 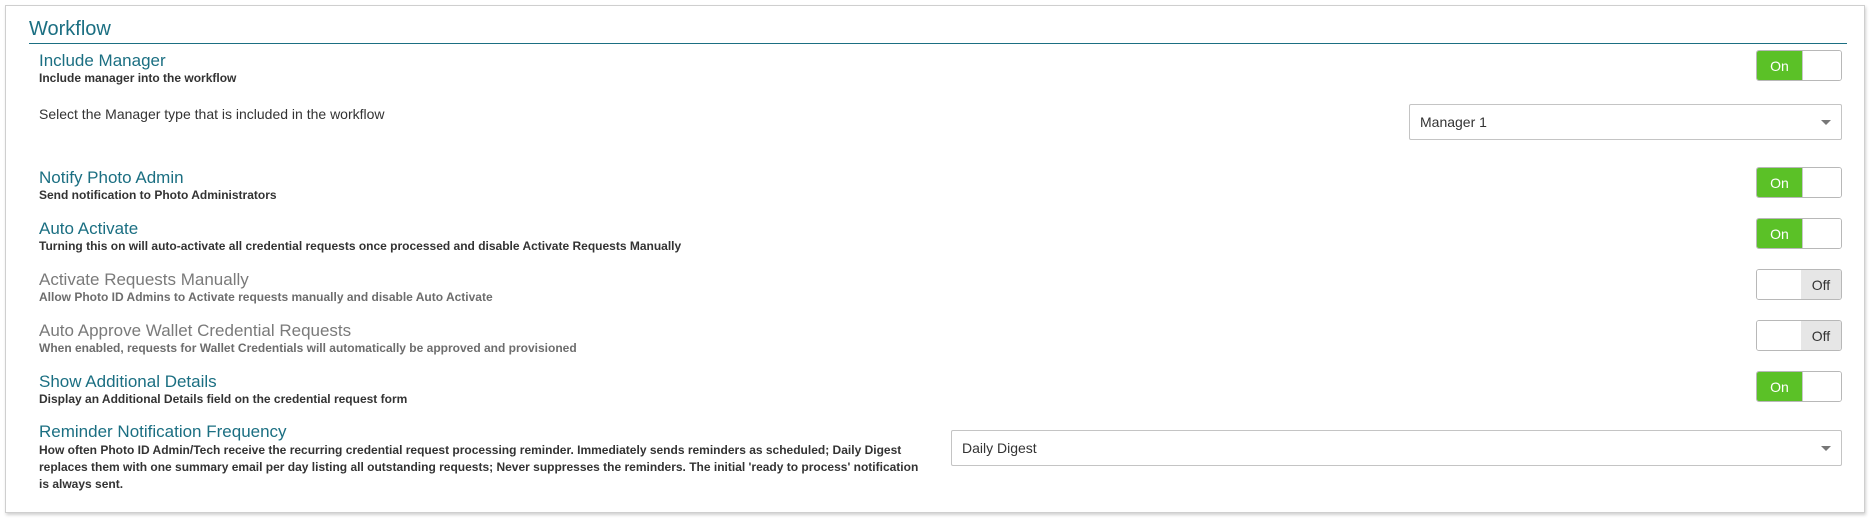 I want to click on reminder-frequency-select: Daily Digest, so click(x=1396, y=448).